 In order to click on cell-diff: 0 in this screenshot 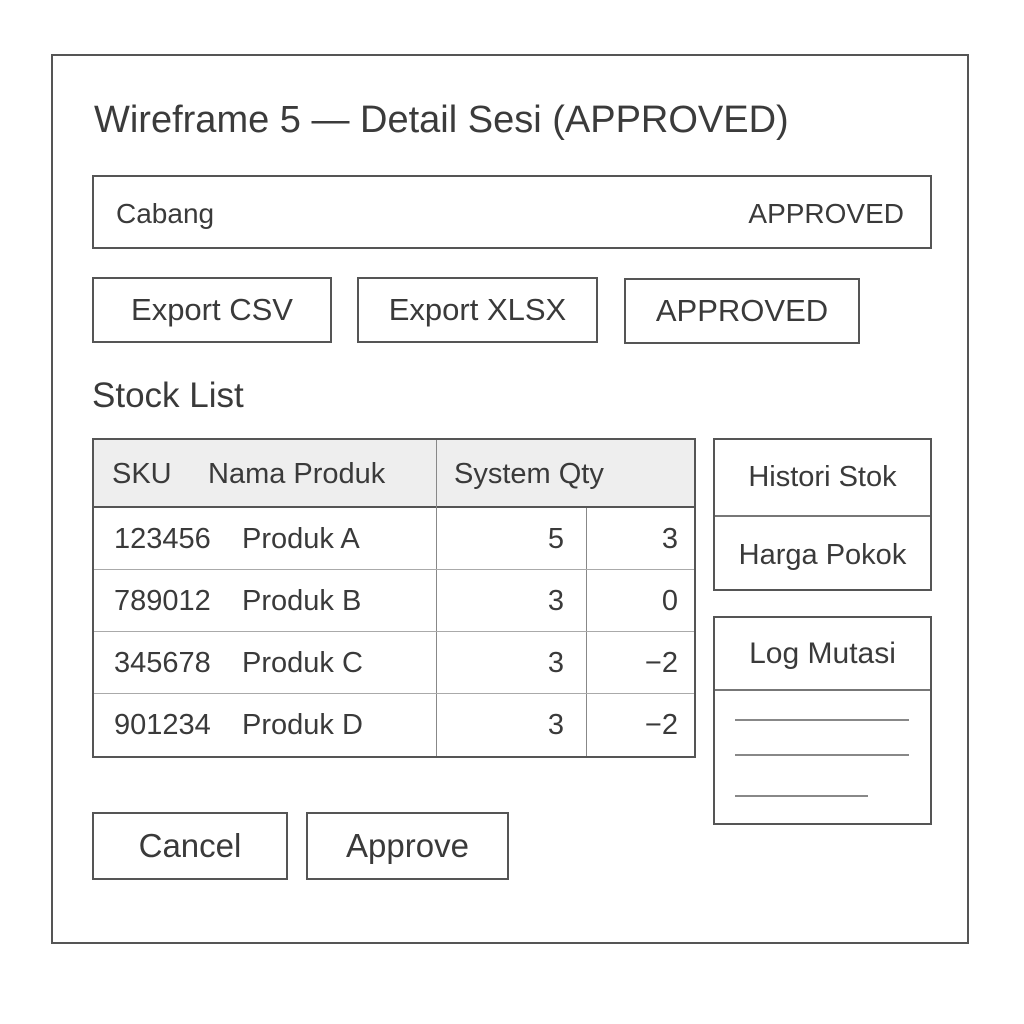, I will do `click(669, 601)`.